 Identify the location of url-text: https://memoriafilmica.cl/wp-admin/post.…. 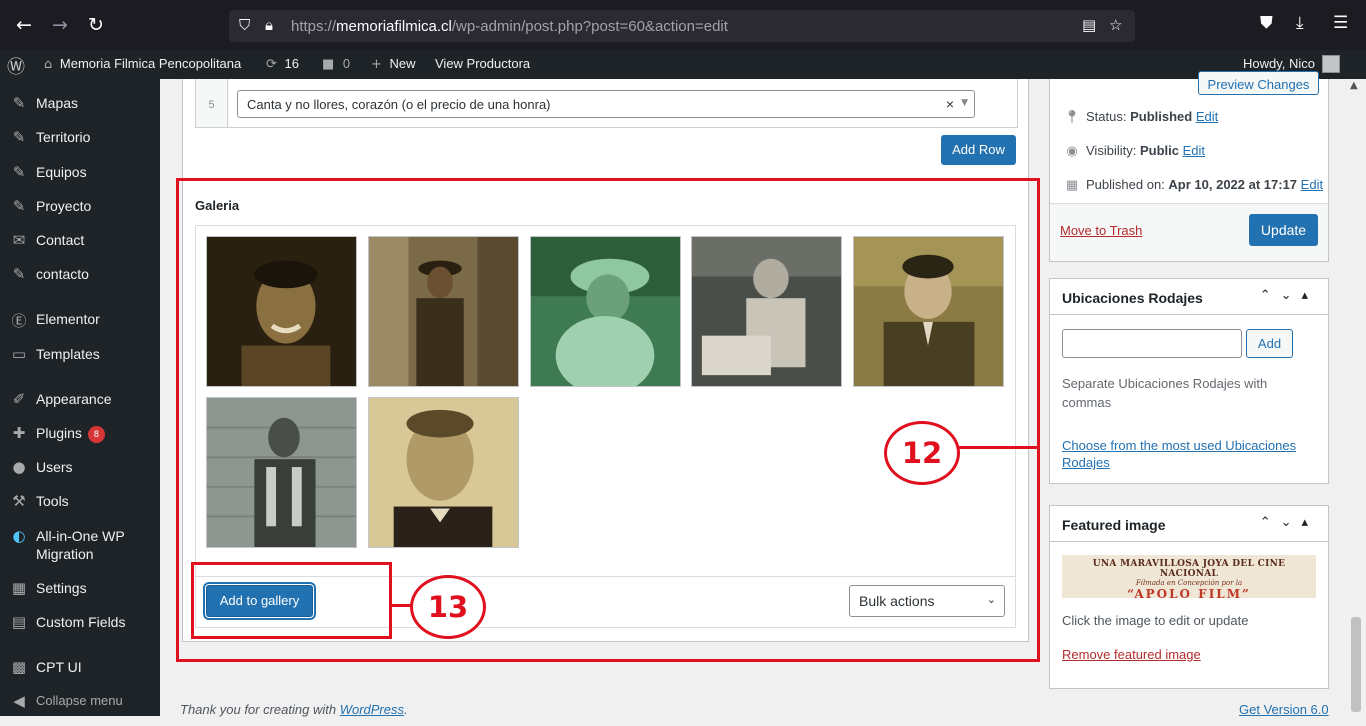
(509, 26).